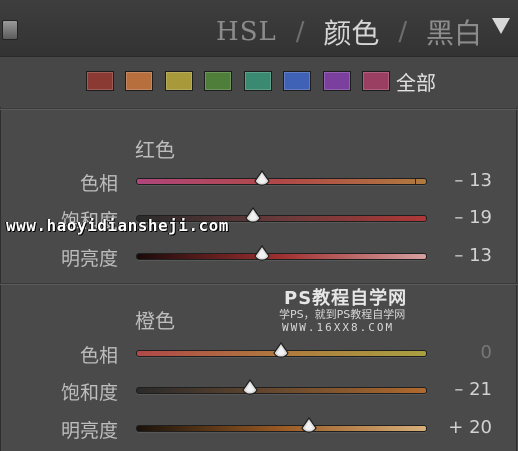 The height and width of the screenshot is (451, 518). Describe the element at coordinates (501, 26) in the screenshot. I see `triangle-down-icon` at that location.